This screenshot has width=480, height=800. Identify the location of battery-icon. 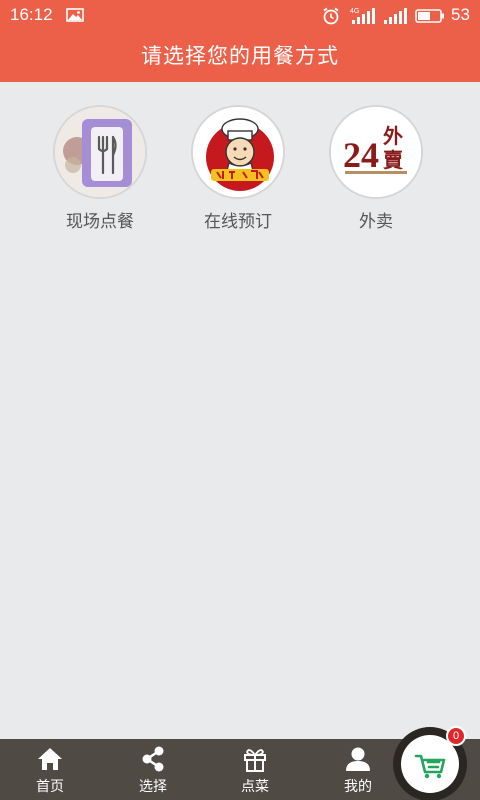
(430, 18).